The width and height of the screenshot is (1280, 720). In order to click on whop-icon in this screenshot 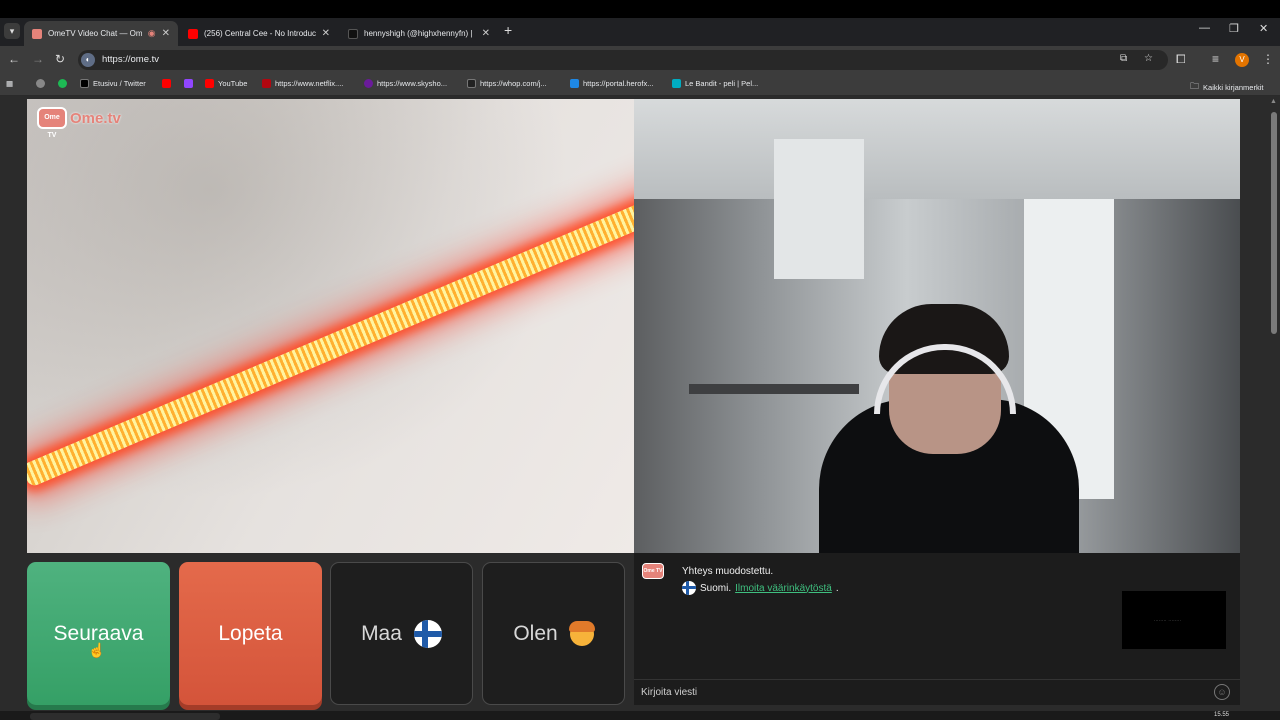, I will do `click(471, 83)`.